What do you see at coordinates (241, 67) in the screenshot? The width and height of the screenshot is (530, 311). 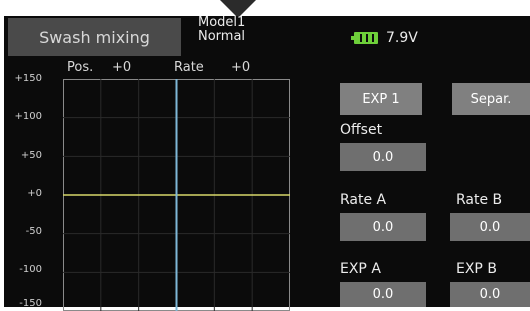 I see `rate-value: +0` at bounding box center [241, 67].